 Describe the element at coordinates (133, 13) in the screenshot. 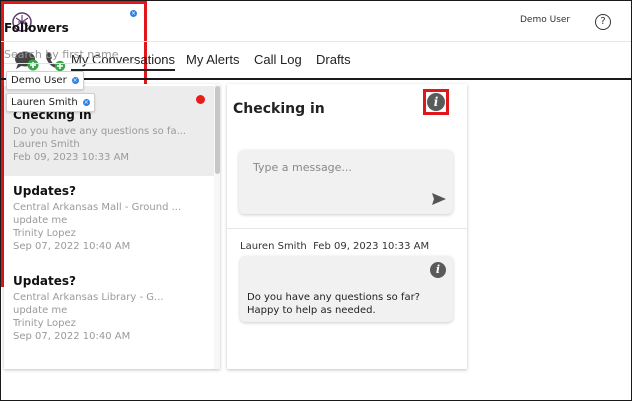

I see `add-follower-icon: ×` at that location.